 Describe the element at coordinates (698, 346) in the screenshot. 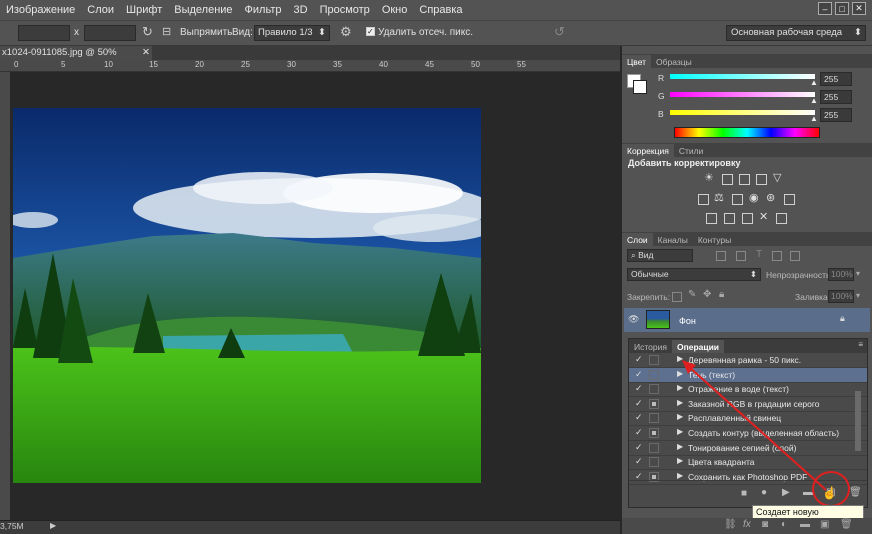

I see `tab-actions: Операции` at that location.